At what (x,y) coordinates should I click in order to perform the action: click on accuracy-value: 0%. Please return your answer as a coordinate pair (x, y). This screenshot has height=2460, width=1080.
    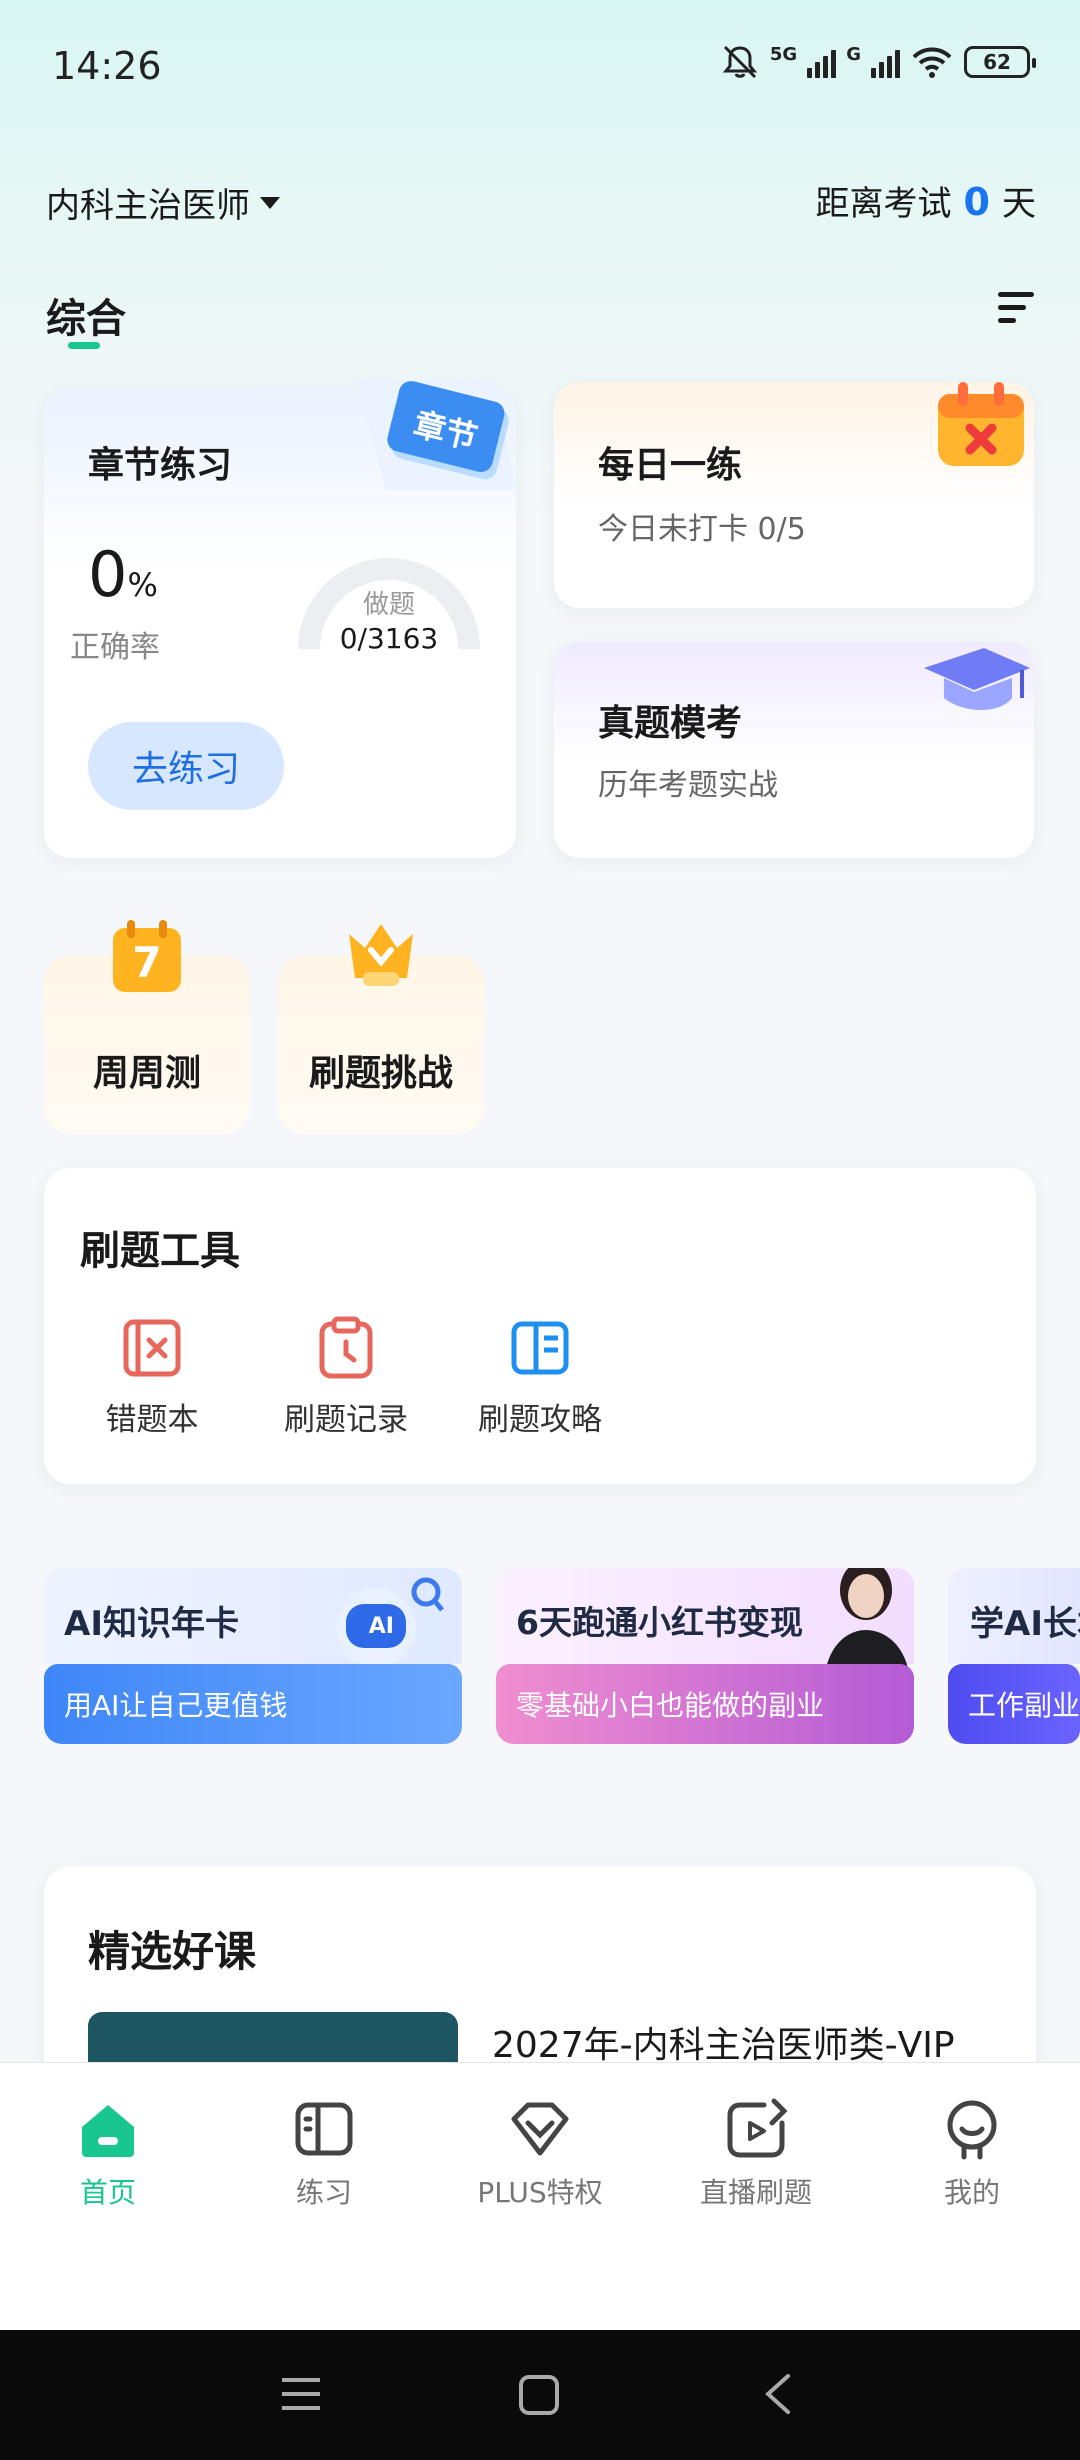
    Looking at the image, I should click on (123, 574).